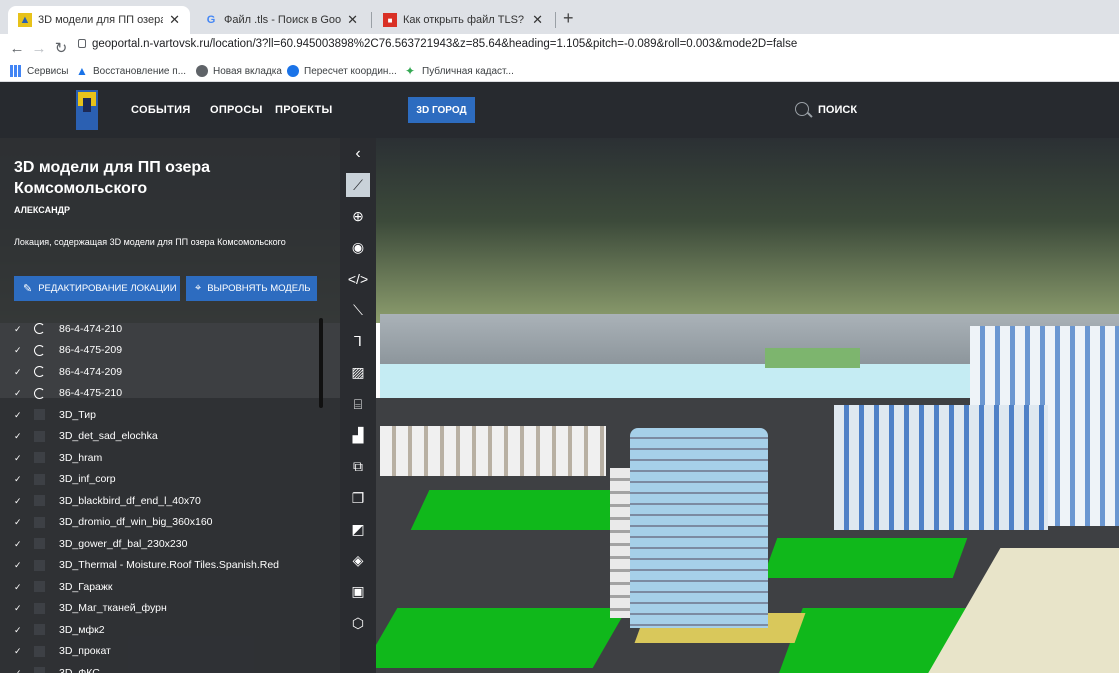 The image size is (1119, 673). I want to click on new-tab-icon: +, so click(568, 18).